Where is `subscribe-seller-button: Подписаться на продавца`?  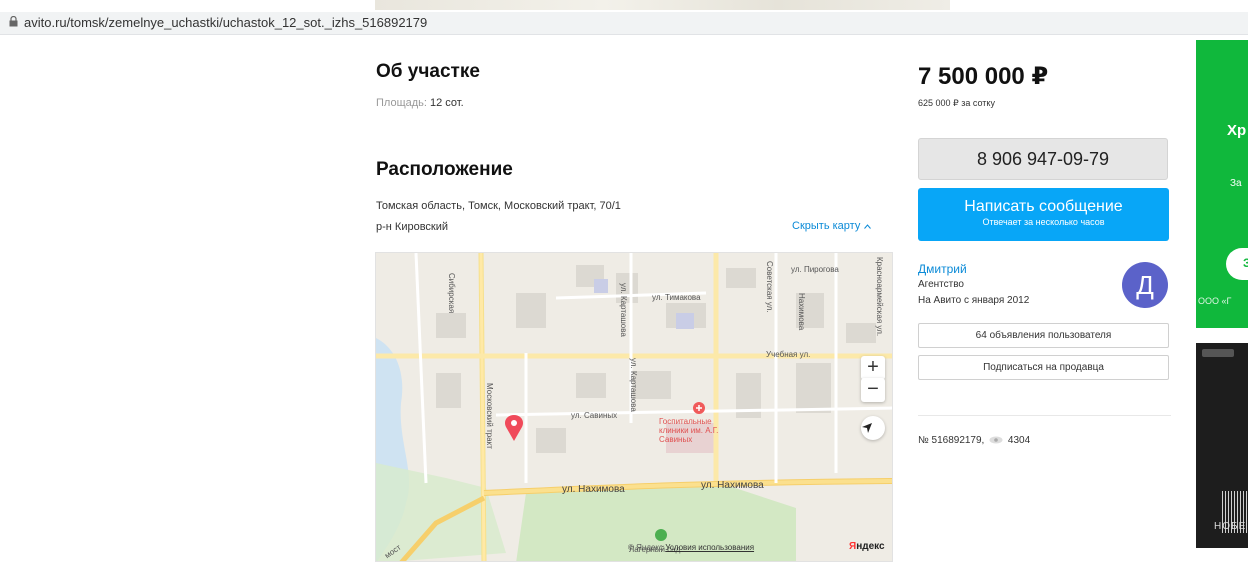
subscribe-seller-button: Подписаться на продавца is located at coordinates (1043, 367).